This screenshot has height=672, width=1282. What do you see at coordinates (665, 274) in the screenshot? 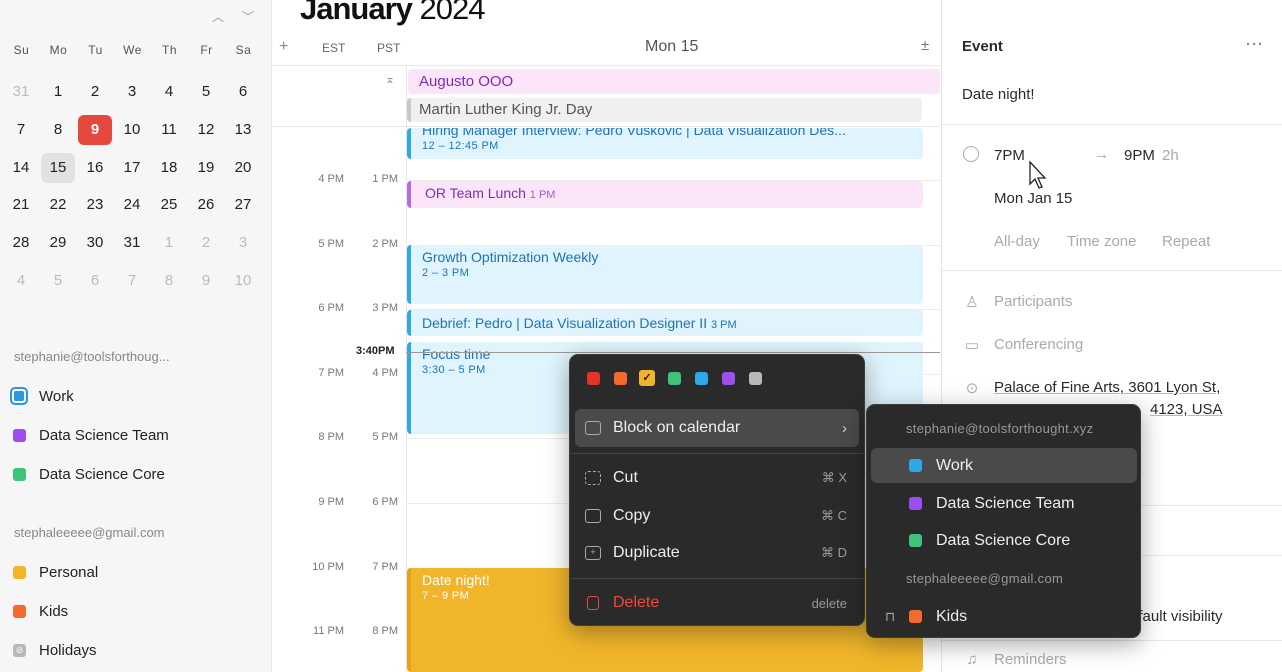
I see `event-growth: Growth Optimization Weekly 2 – 3 PM` at bounding box center [665, 274].